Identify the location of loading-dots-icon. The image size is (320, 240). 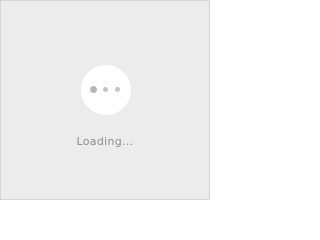
(106, 90).